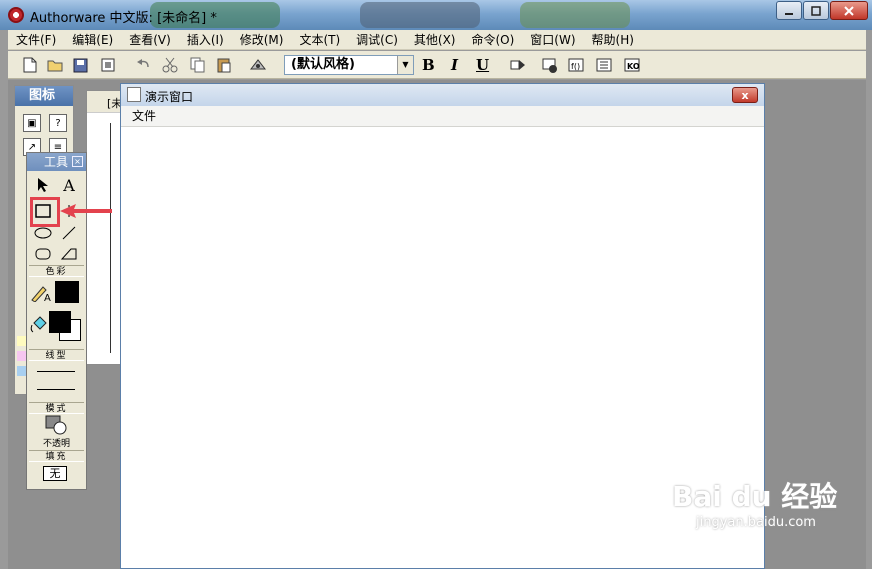 Image resolution: width=872 pixels, height=569 pixels. I want to click on polygon-tool, so click(69, 254).